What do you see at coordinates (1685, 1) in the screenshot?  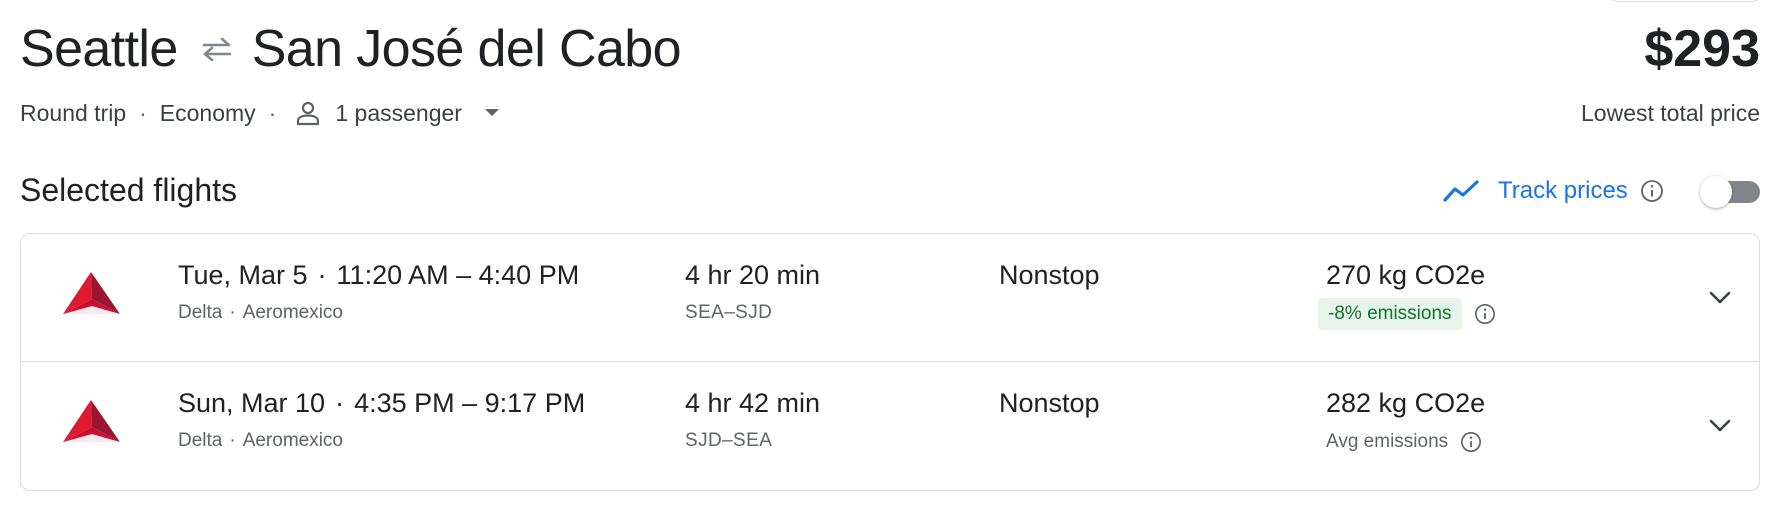 I see `top-button-edge` at bounding box center [1685, 1].